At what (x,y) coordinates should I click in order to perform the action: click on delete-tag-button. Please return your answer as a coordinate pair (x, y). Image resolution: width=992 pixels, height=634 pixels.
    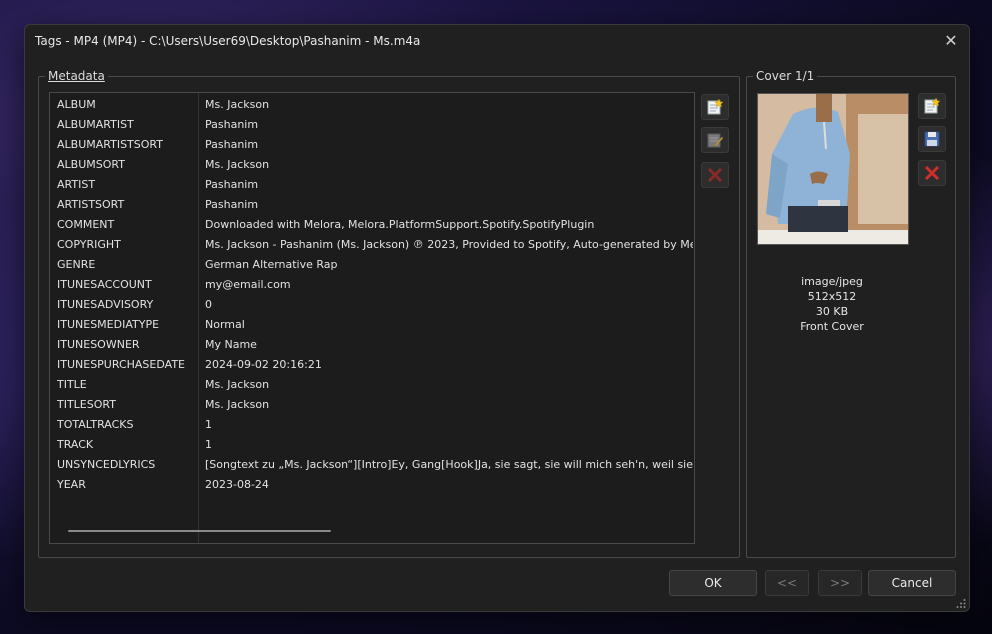
    Looking at the image, I should click on (715, 175).